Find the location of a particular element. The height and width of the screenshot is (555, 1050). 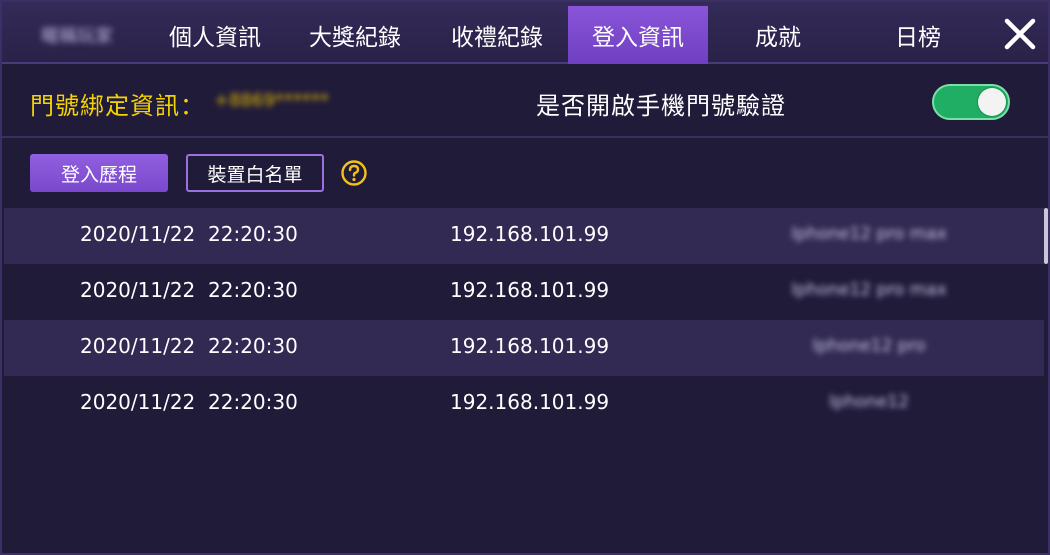

tab-achievements: 成就 is located at coordinates (778, 35).